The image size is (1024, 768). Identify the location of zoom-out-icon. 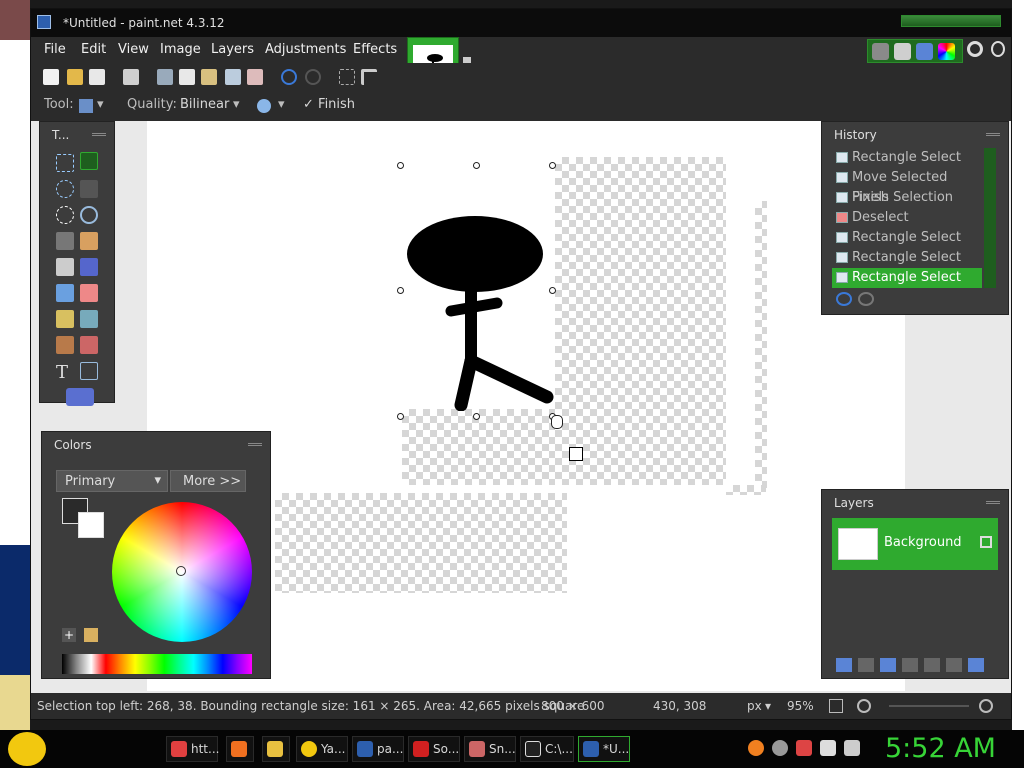
(864, 706).